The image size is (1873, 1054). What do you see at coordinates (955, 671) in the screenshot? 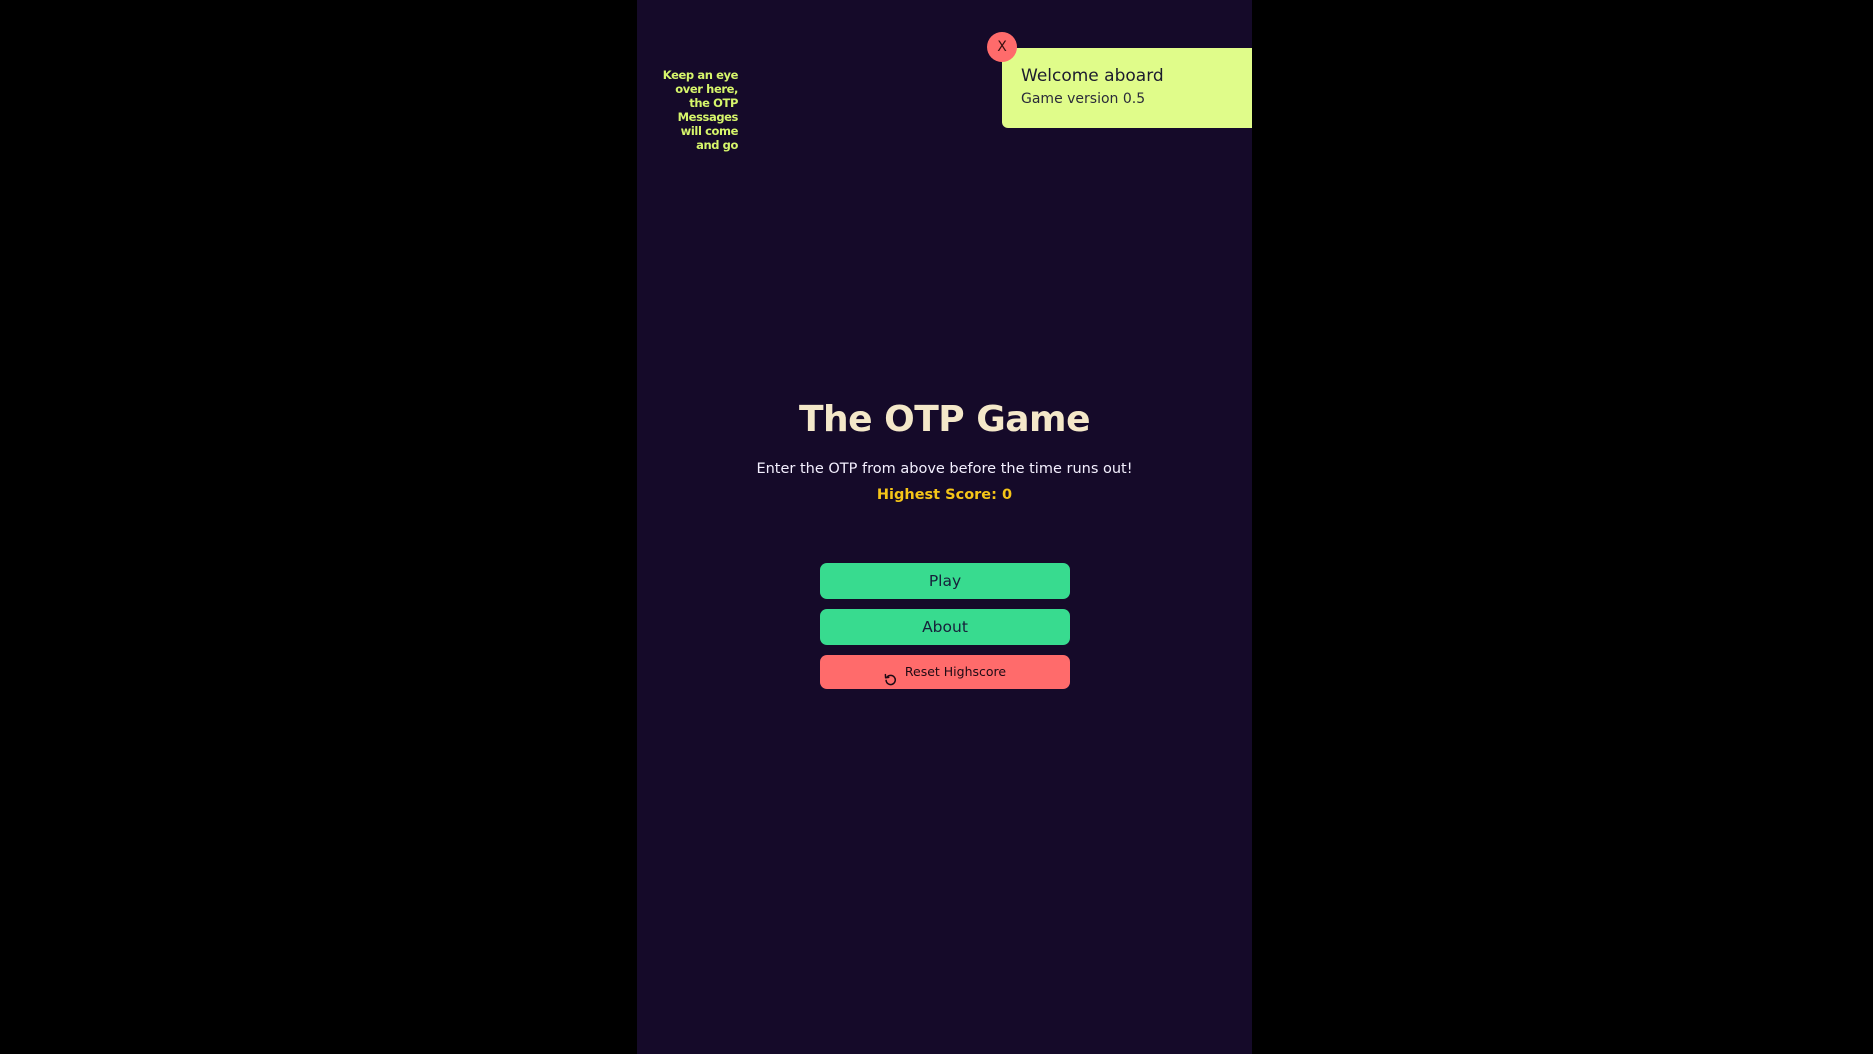
I see `reset-highscore-label: Reset Highscore` at bounding box center [955, 671].